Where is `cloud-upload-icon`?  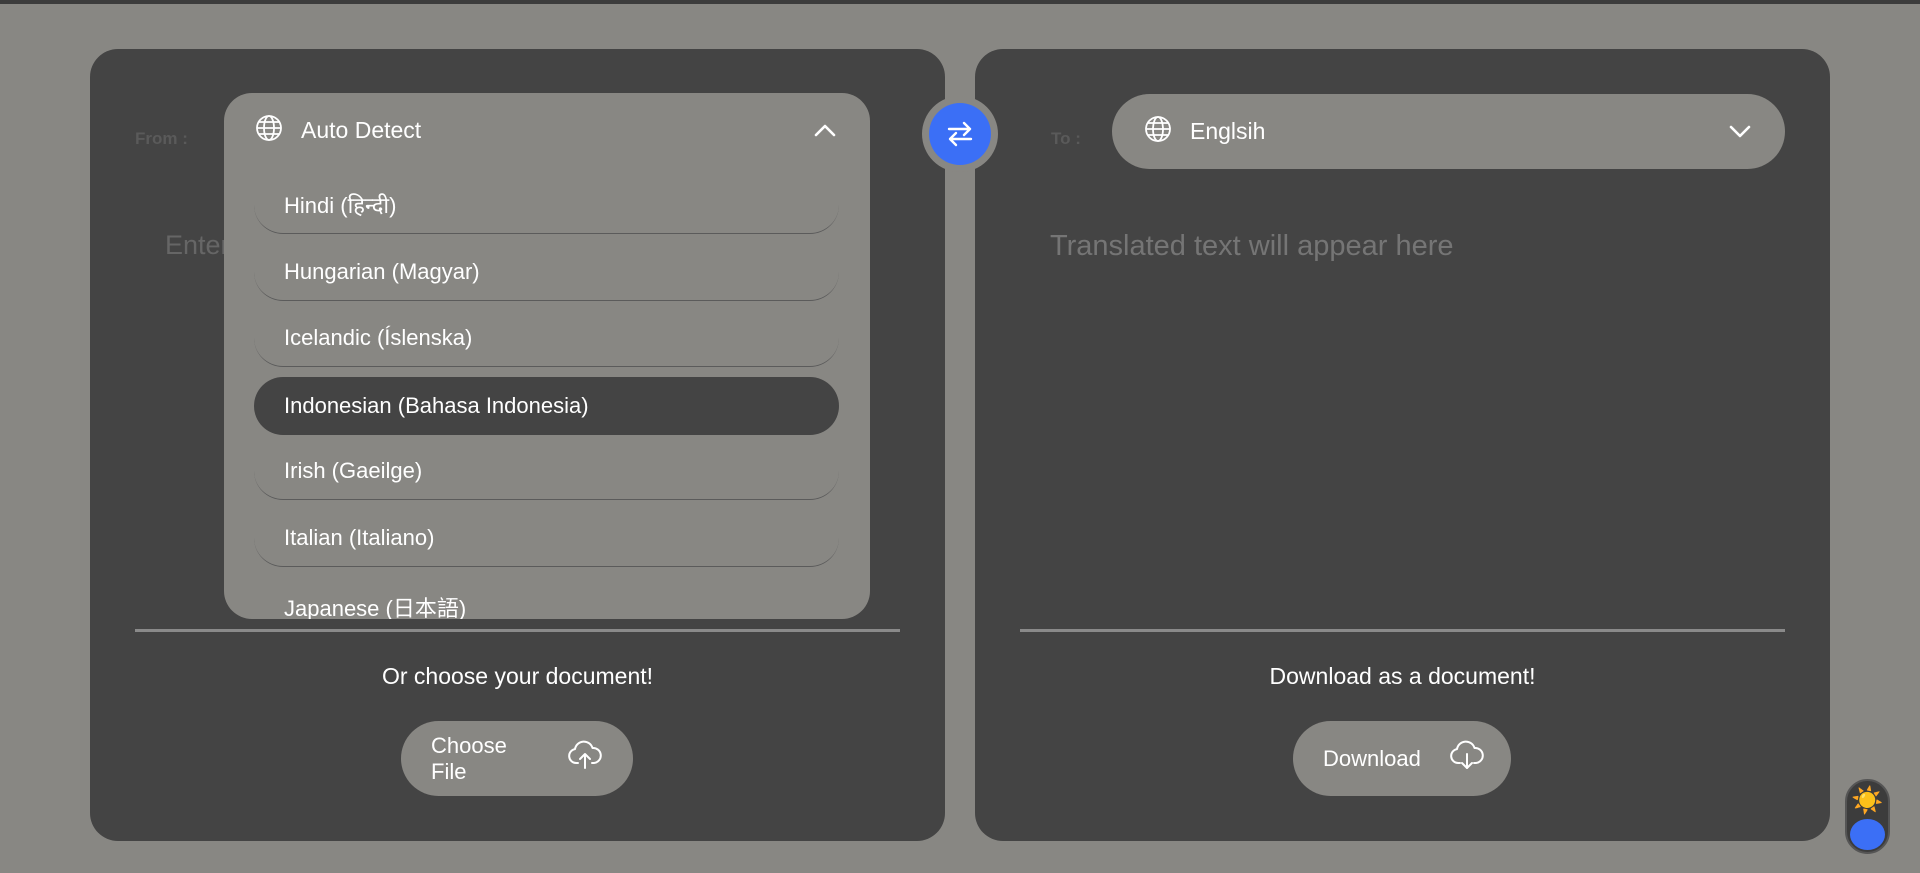 cloud-upload-icon is located at coordinates (585, 759).